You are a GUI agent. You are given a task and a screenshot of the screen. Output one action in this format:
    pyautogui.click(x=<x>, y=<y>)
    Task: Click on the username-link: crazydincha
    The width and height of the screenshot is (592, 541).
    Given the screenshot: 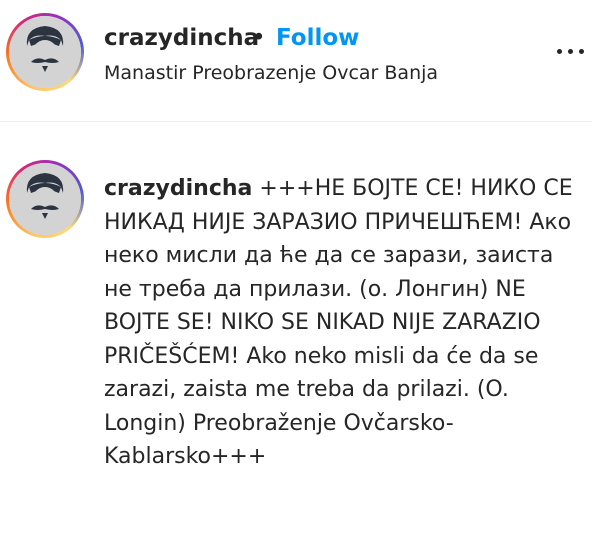 What is the action you would take?
    pyautogui.click(x=181, y=38)
    